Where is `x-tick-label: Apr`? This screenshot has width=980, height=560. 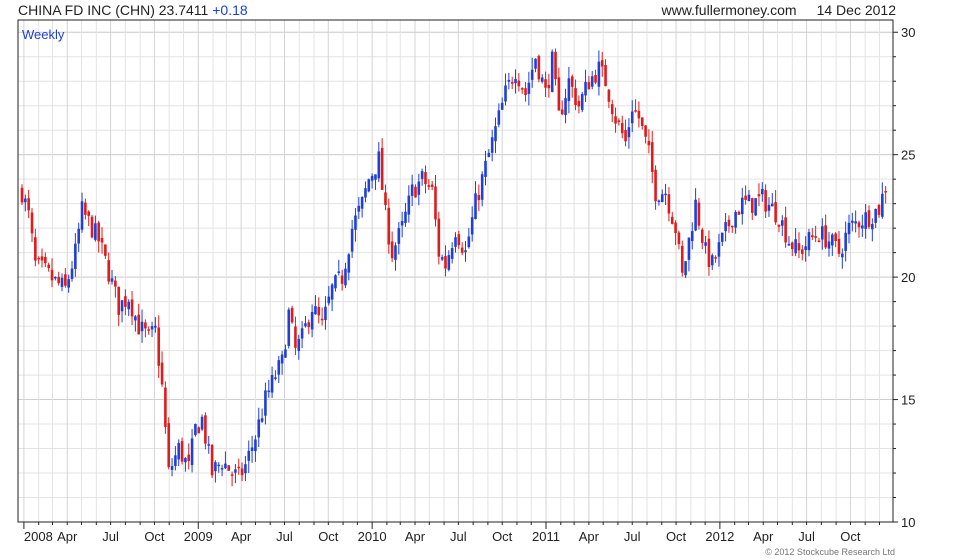
x-tick-label: Apr is located at coordinates (763, 536).